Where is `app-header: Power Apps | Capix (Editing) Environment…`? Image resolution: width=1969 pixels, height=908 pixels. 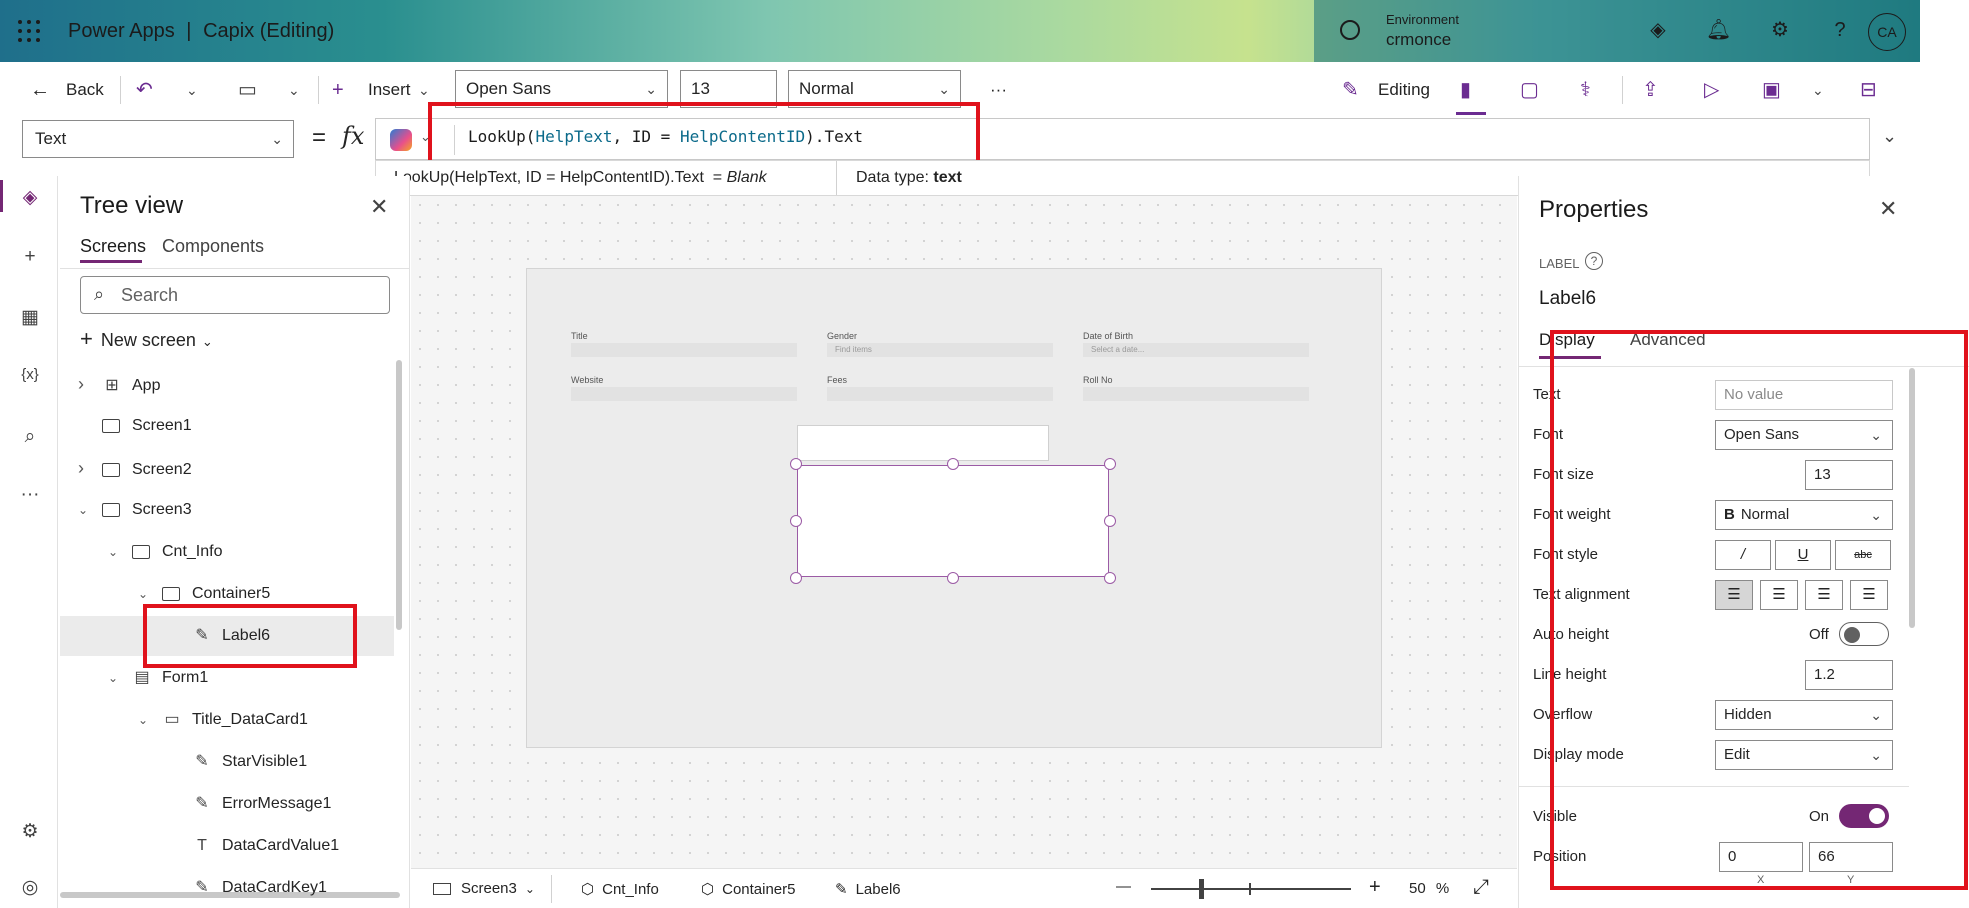 app-header: Power Apps | Capix (Editing) Environment… is located at coordinates (960, 31).